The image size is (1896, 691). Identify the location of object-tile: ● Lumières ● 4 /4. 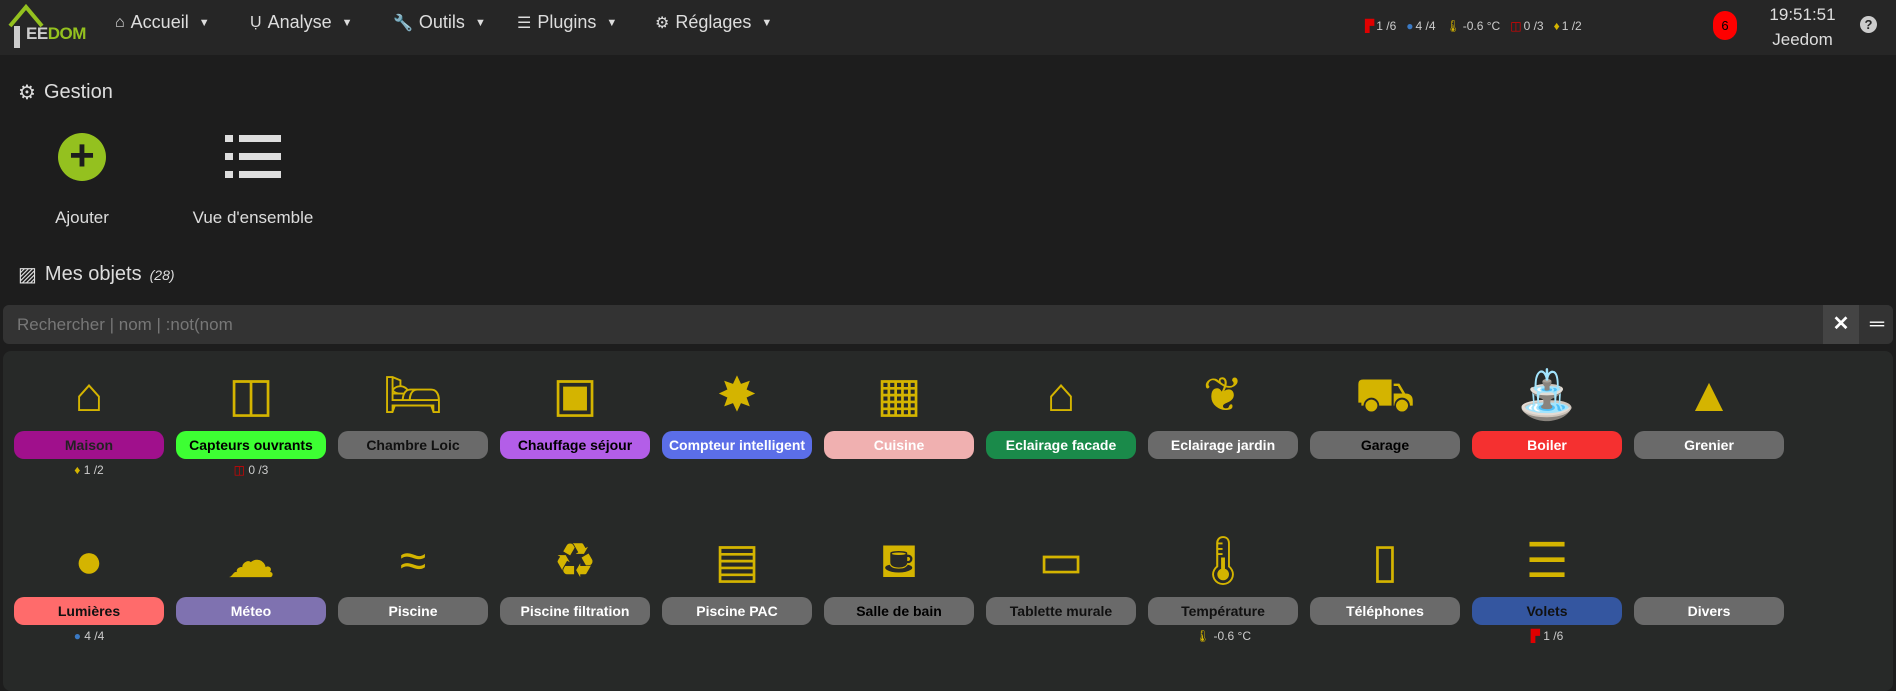
(89, 587).